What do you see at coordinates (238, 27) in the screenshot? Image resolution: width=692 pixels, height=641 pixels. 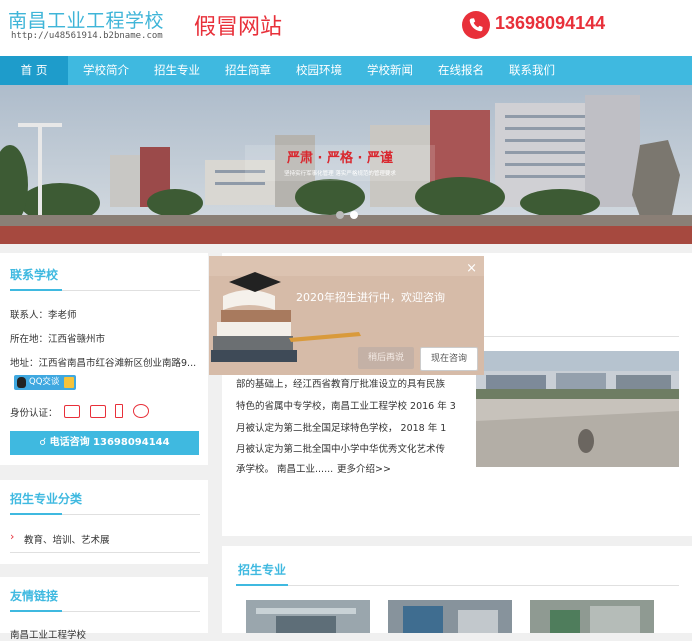 I see `fake-site-label: 假冒网站` at bounding box center [238, 27].